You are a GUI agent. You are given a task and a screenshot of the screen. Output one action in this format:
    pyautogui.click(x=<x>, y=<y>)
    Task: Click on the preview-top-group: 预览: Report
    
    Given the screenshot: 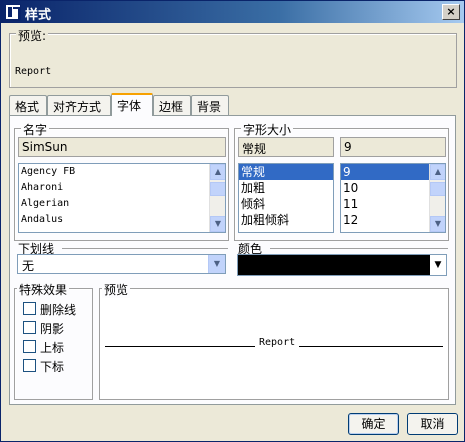 What is the action you would take?
    pyautogui.click(x=233, y=57)
    